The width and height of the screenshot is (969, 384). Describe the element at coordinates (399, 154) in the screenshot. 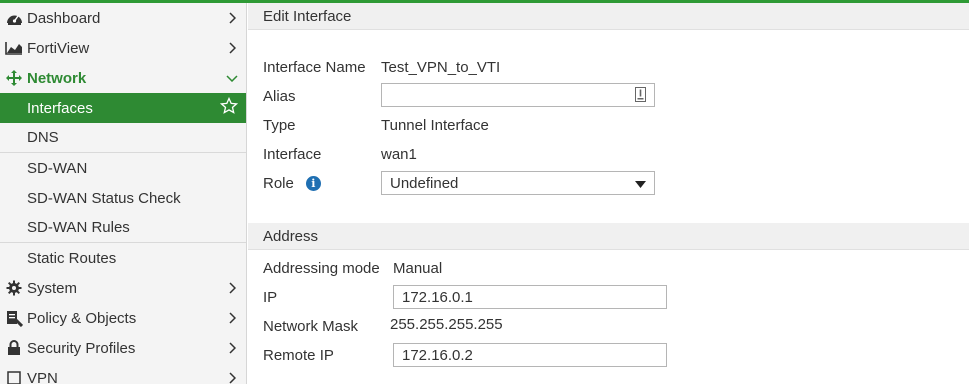

I see `interface-value: wan1` at that location.